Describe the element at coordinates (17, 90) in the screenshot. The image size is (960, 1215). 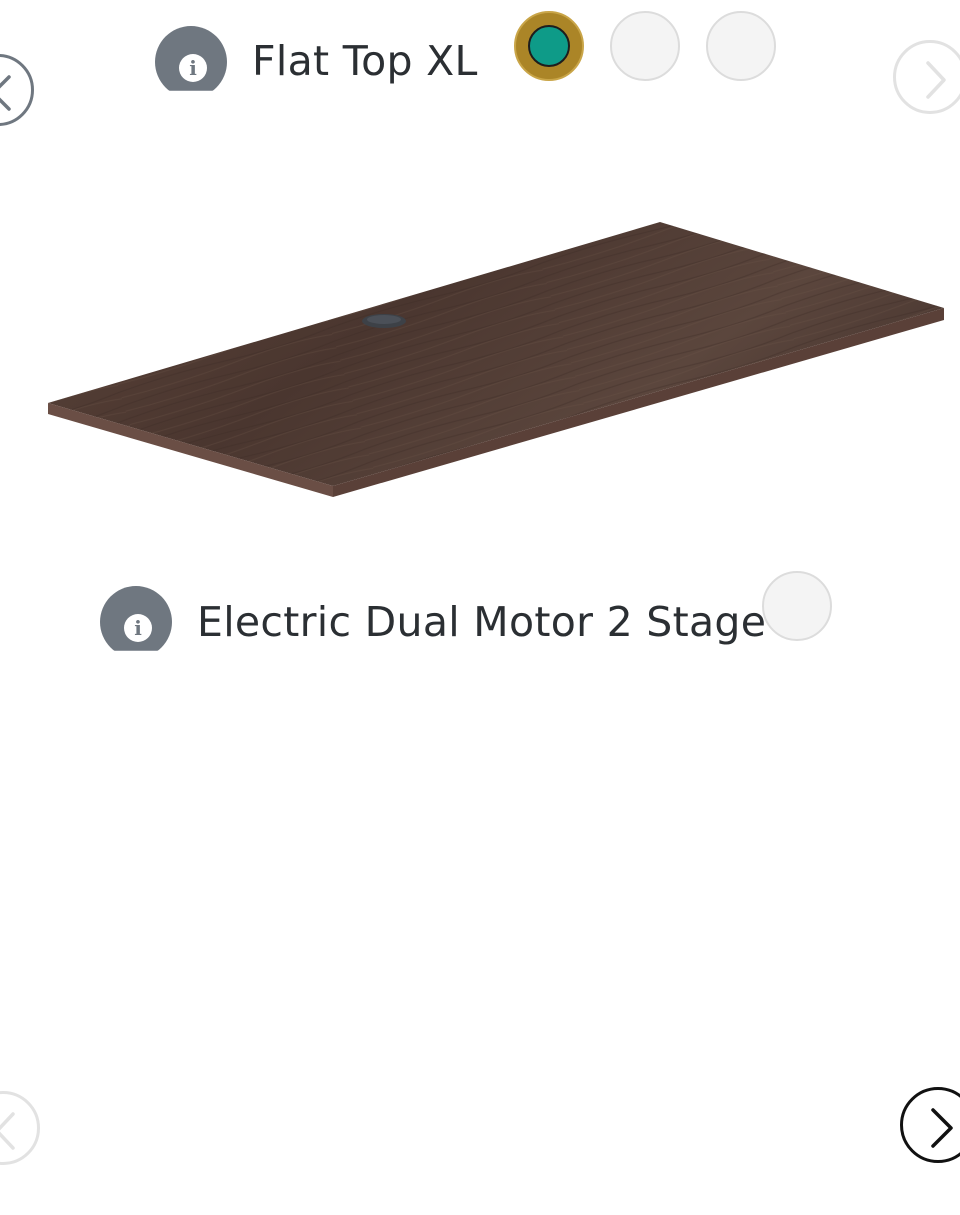
I see `prev-option-button` at that location.